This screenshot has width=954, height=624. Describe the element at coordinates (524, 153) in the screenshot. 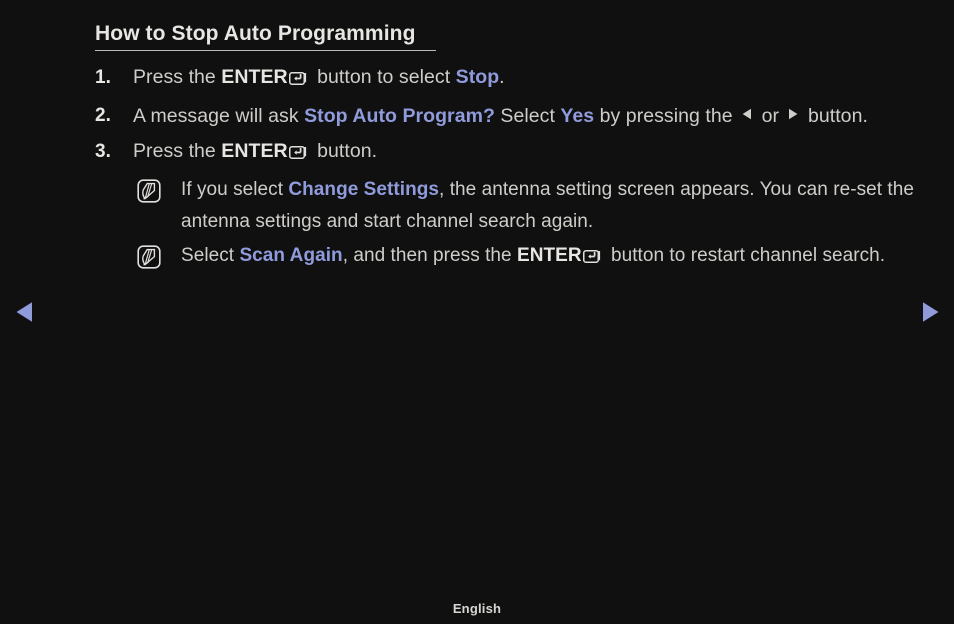

I see `step-text-line: Press the ENTER button.` at that location.